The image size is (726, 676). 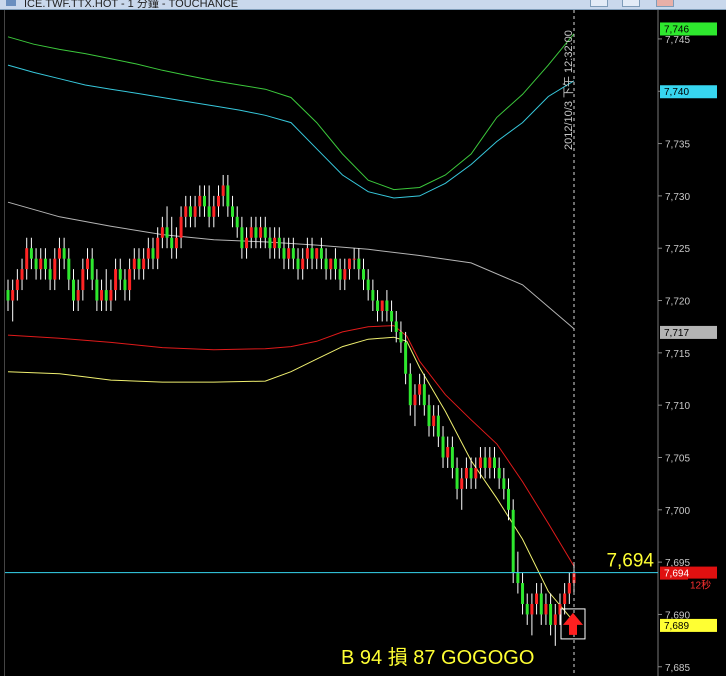 I want to click on price-tags: 7,746 7,740 7,717 7,694 7,689 12秒, so click(x=688, y=327).